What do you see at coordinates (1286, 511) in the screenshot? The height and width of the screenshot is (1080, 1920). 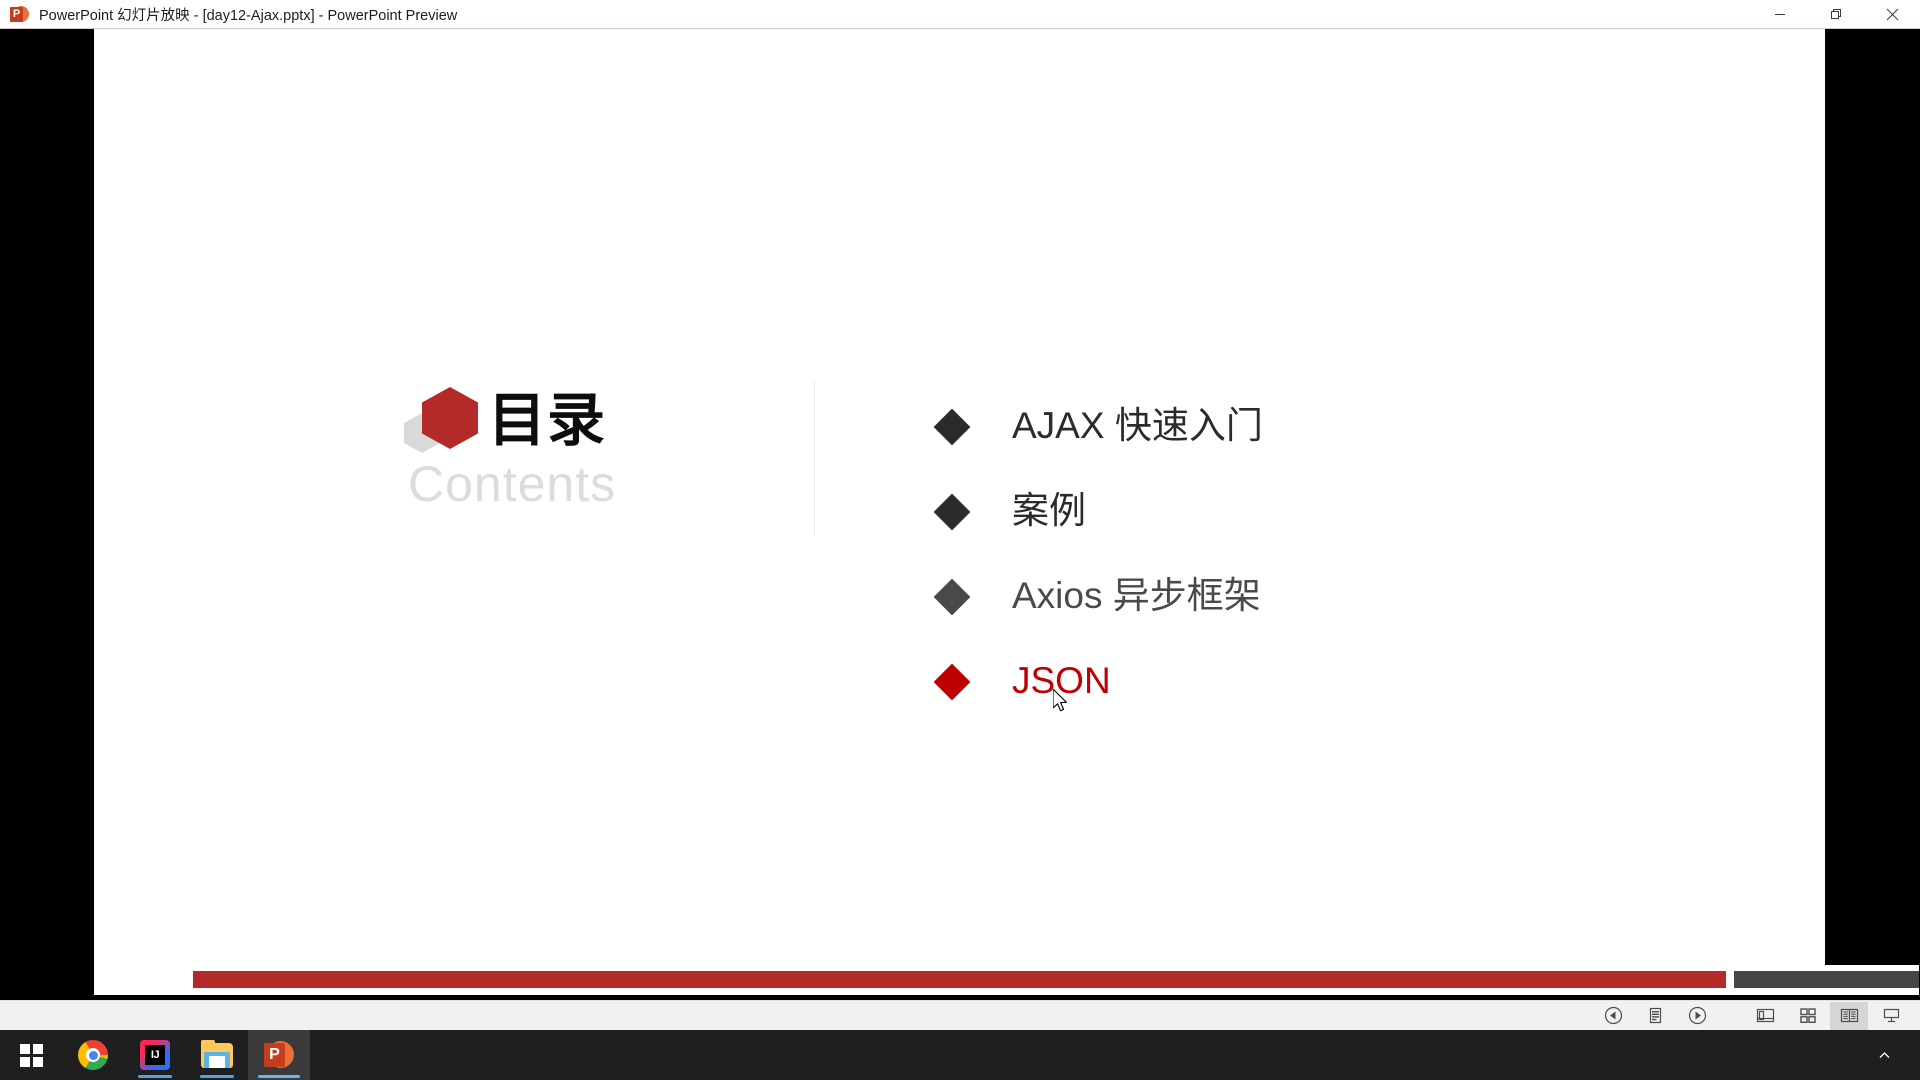 I see `toc-item: 案例` at bounding box center [1286, 511].